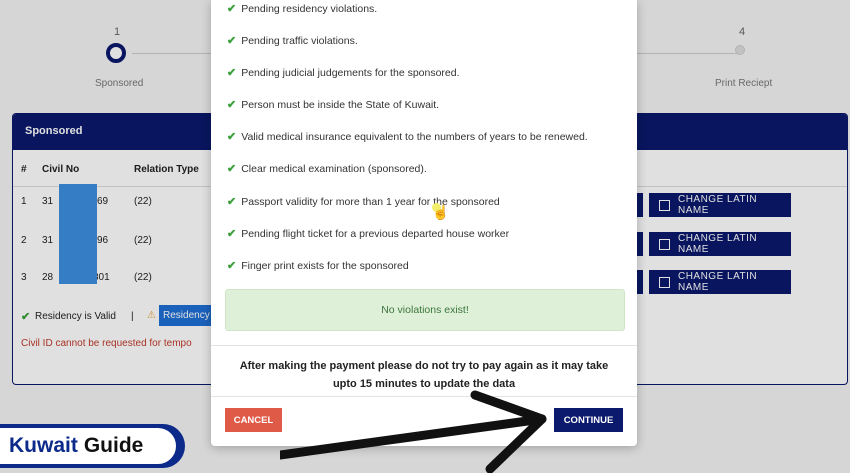 The height and width of the screenshot is (473, 850). I want to click on modal-divider, so click(424, 345).